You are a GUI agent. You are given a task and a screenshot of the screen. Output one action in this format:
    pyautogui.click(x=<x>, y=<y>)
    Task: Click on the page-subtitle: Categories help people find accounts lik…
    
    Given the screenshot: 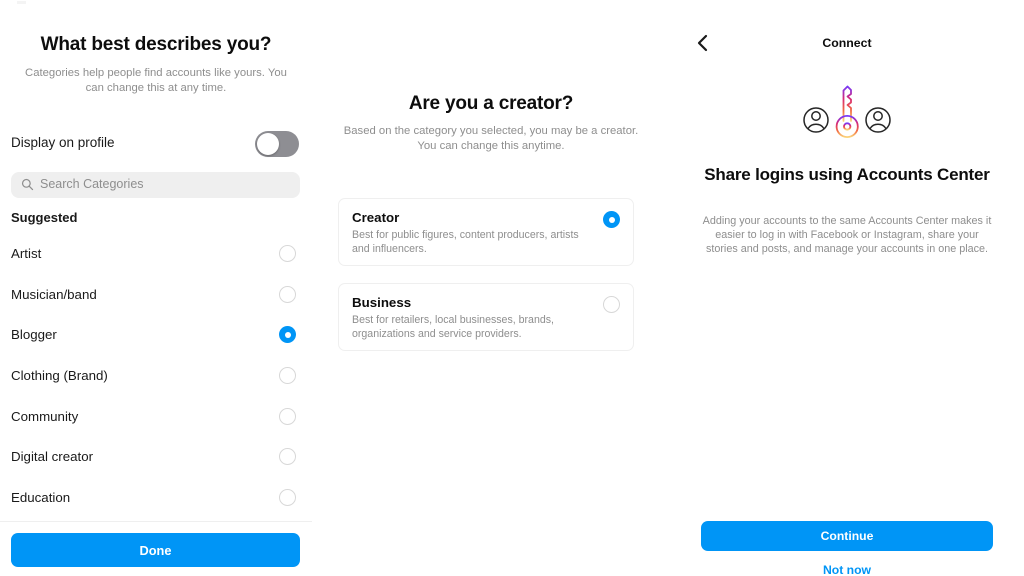 What is the action you would take?
    pyautogui.click(x=156, y=80)
    